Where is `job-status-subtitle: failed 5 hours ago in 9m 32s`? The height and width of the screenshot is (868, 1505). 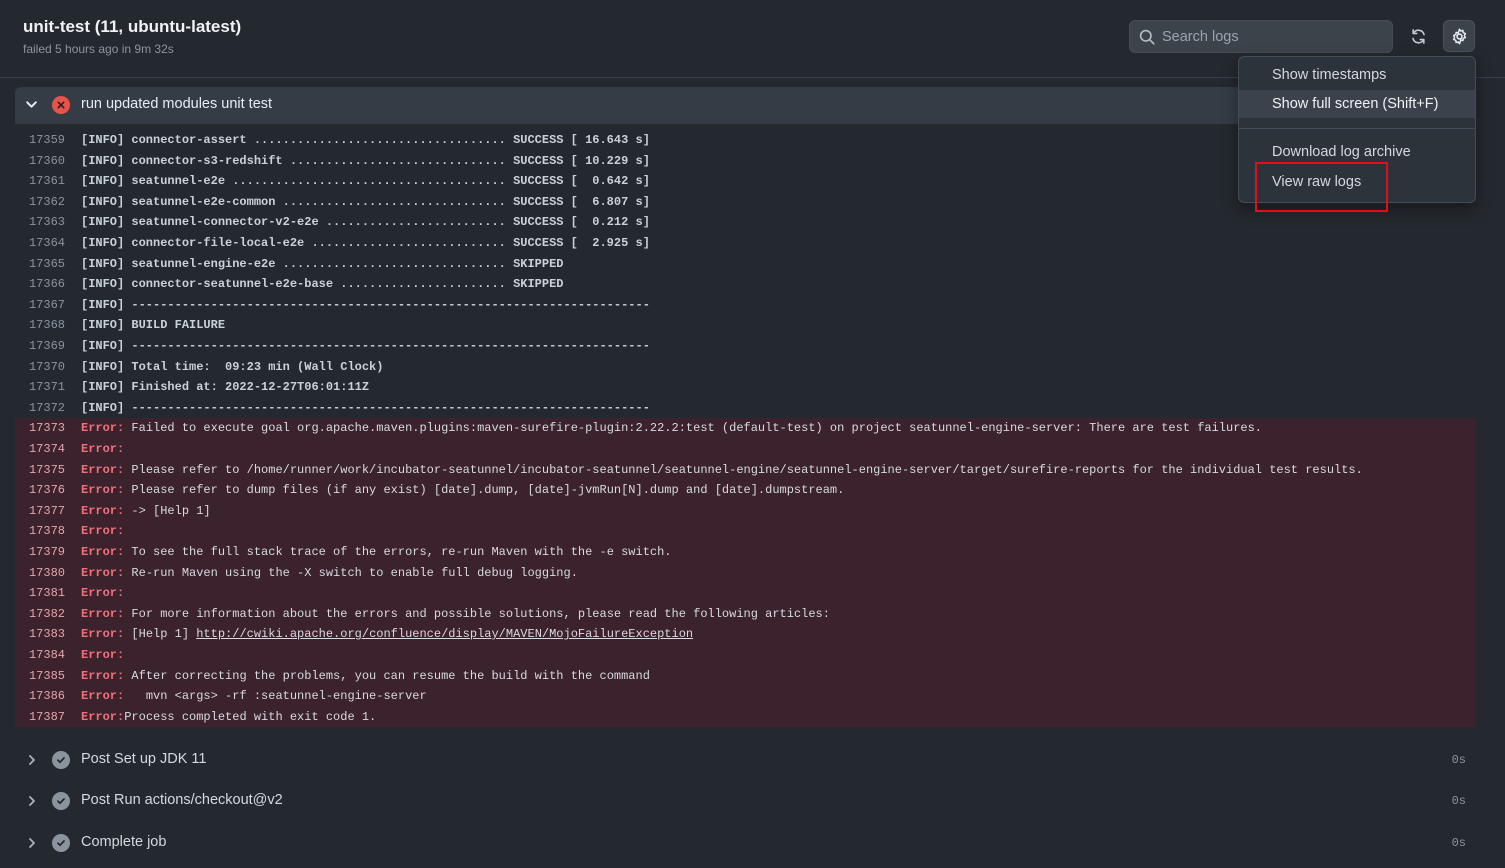
job-status-subtitle: failed 5 hours ago in 9m 32s is located at coordinates (98, 49).